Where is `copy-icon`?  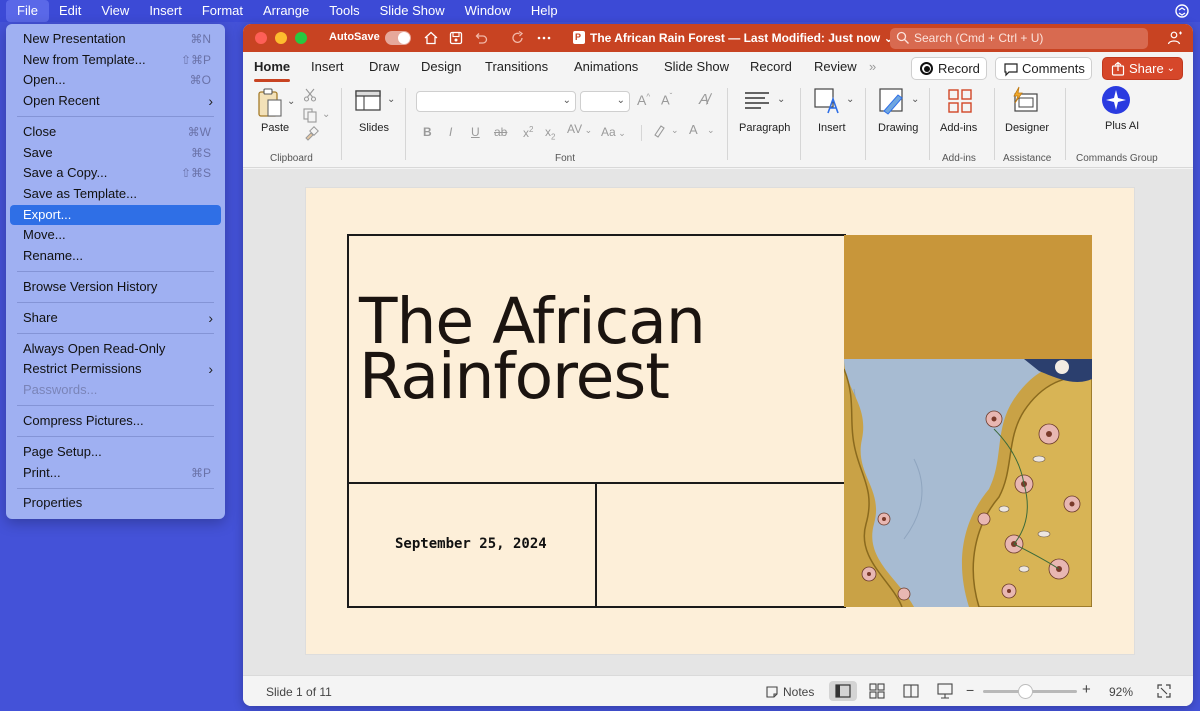
copy-icon is located at coordinates (310, 115).